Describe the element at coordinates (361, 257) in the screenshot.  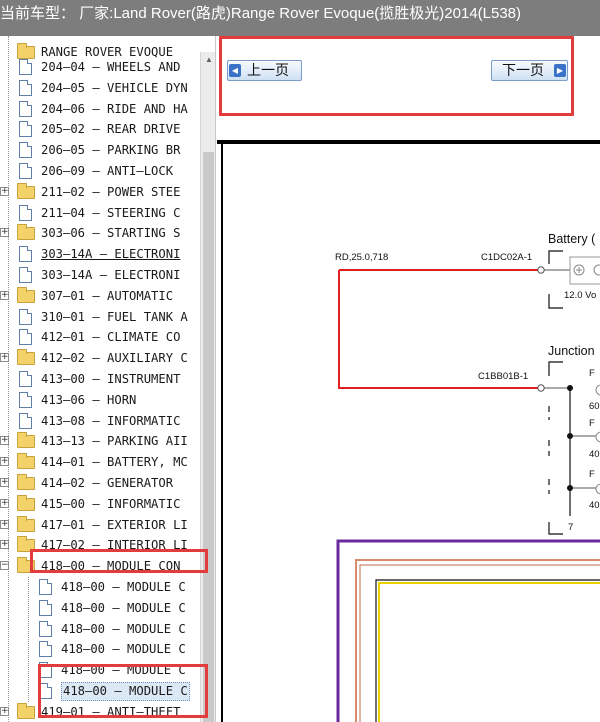
I see `wire-label: RD,25.0,718` at that location.